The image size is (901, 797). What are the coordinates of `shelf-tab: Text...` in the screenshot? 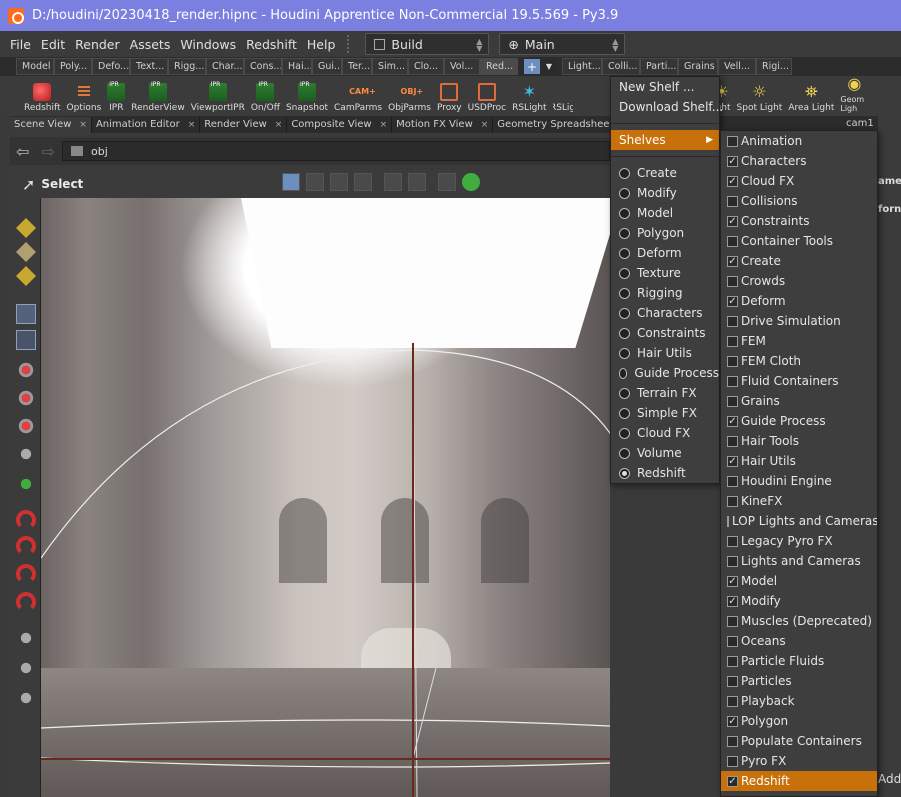 It's located at (149, 66).